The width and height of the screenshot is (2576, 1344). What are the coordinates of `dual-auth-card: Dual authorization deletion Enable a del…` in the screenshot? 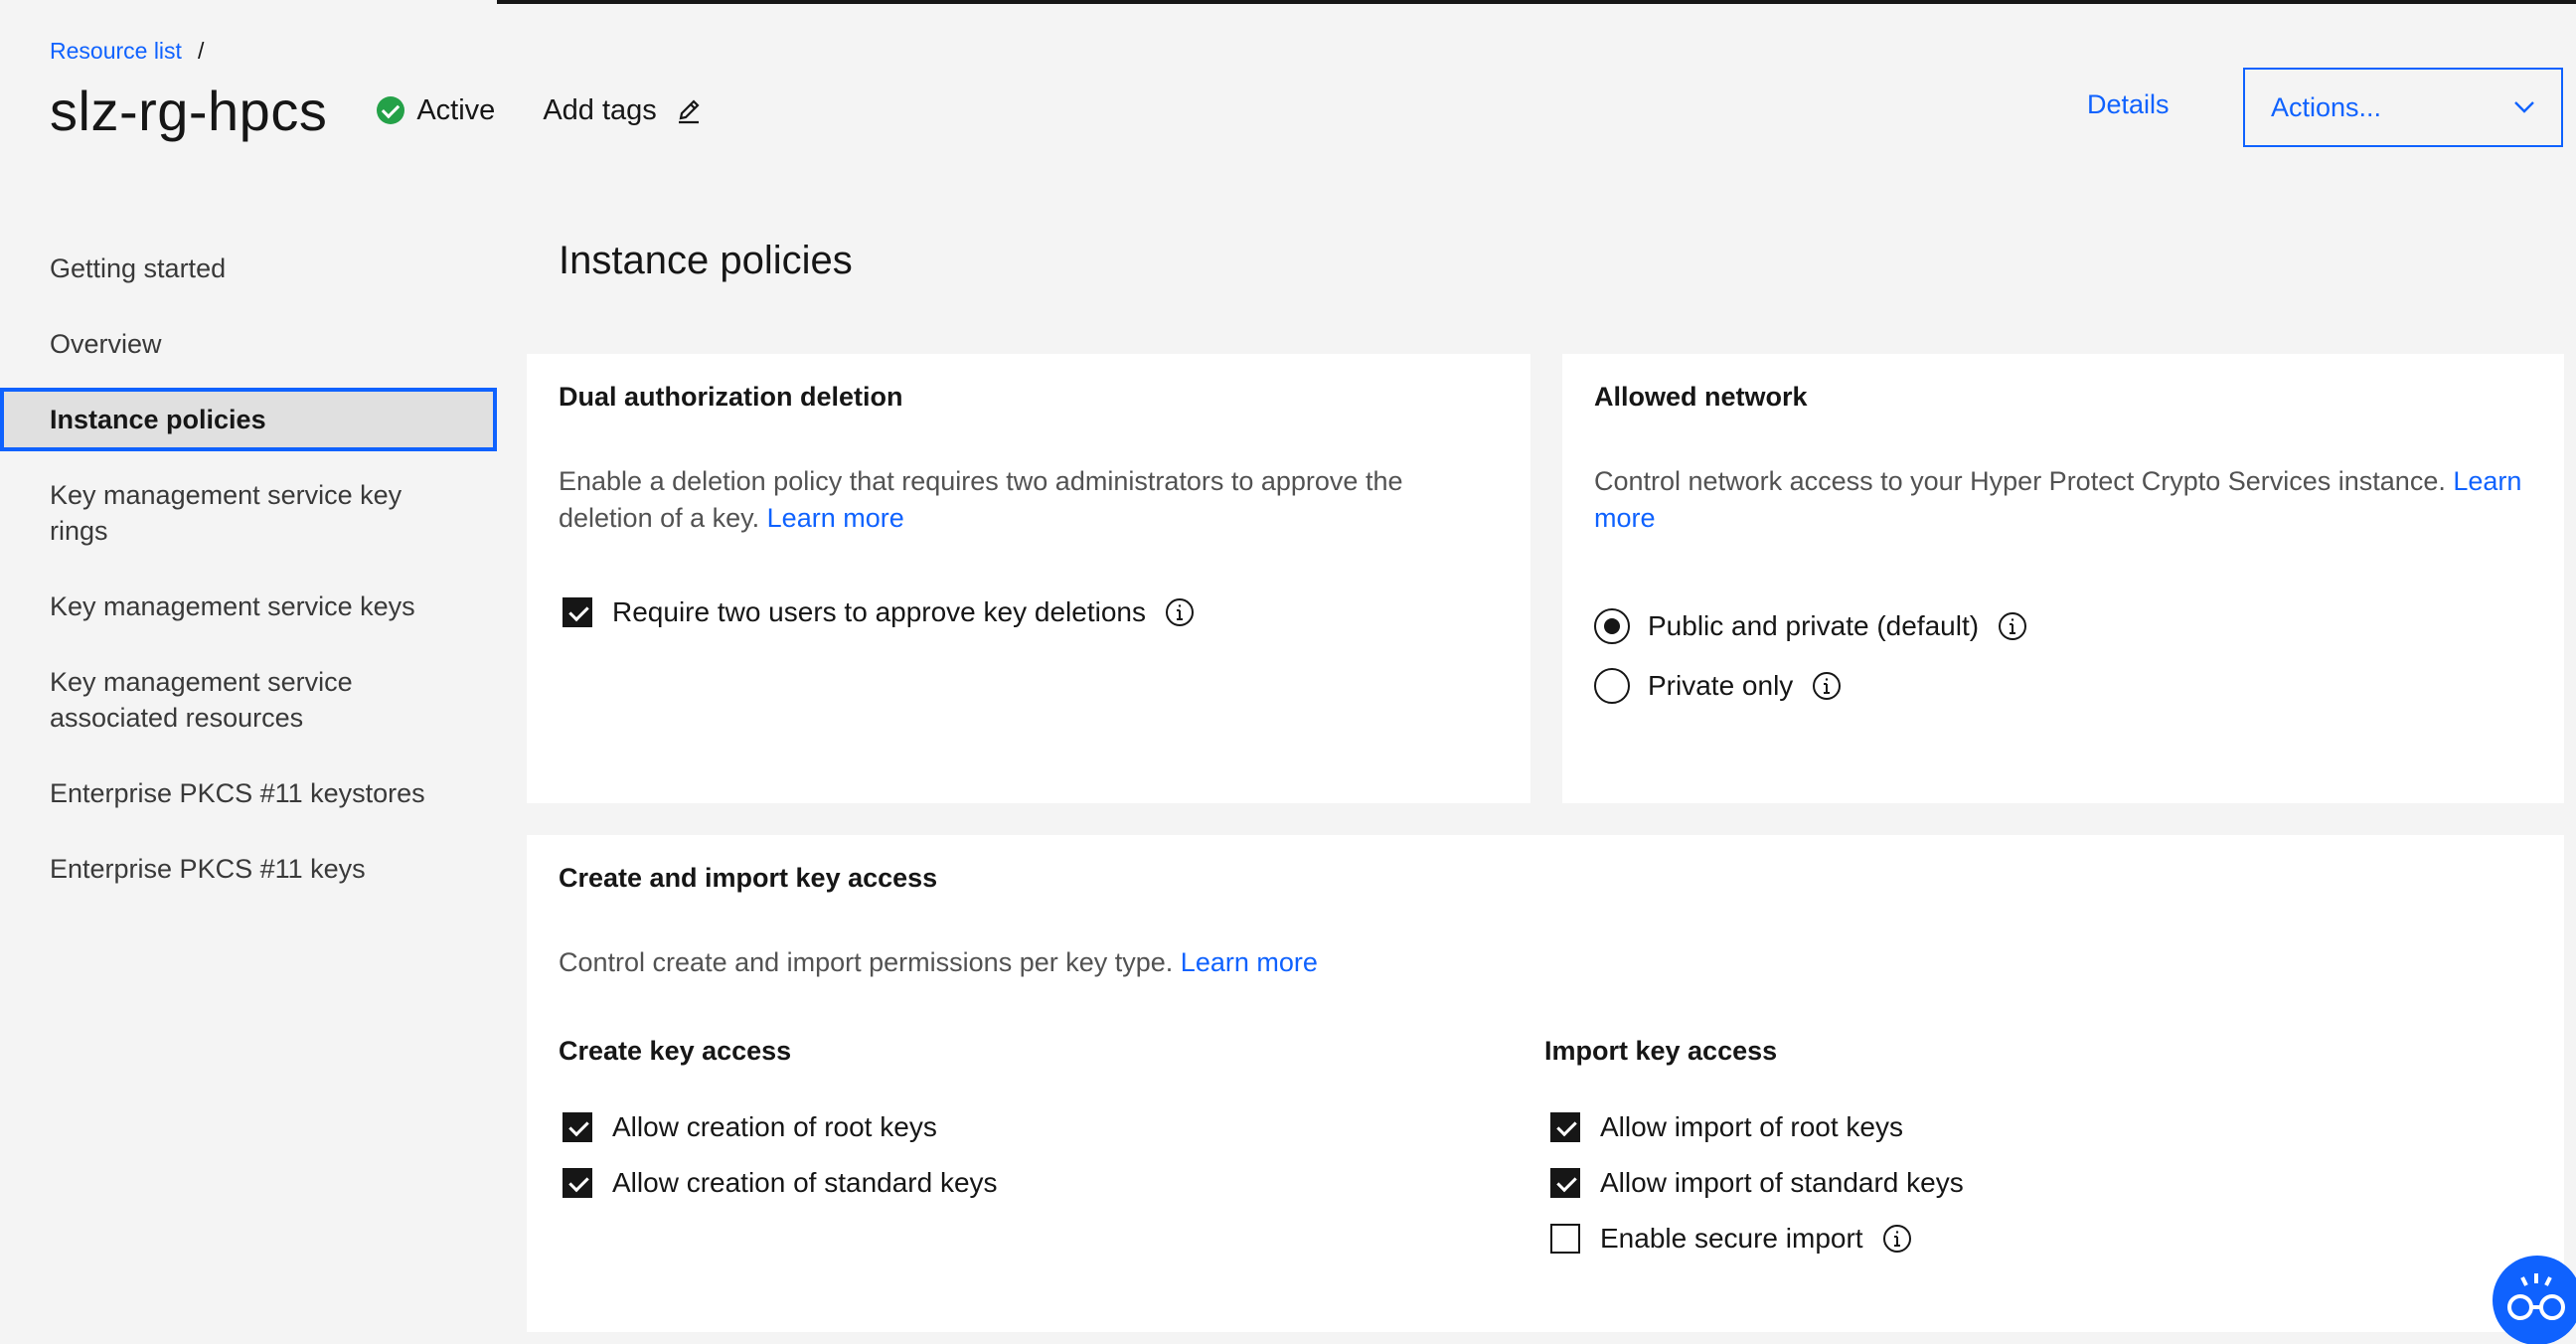 It's located at (1028, 578).